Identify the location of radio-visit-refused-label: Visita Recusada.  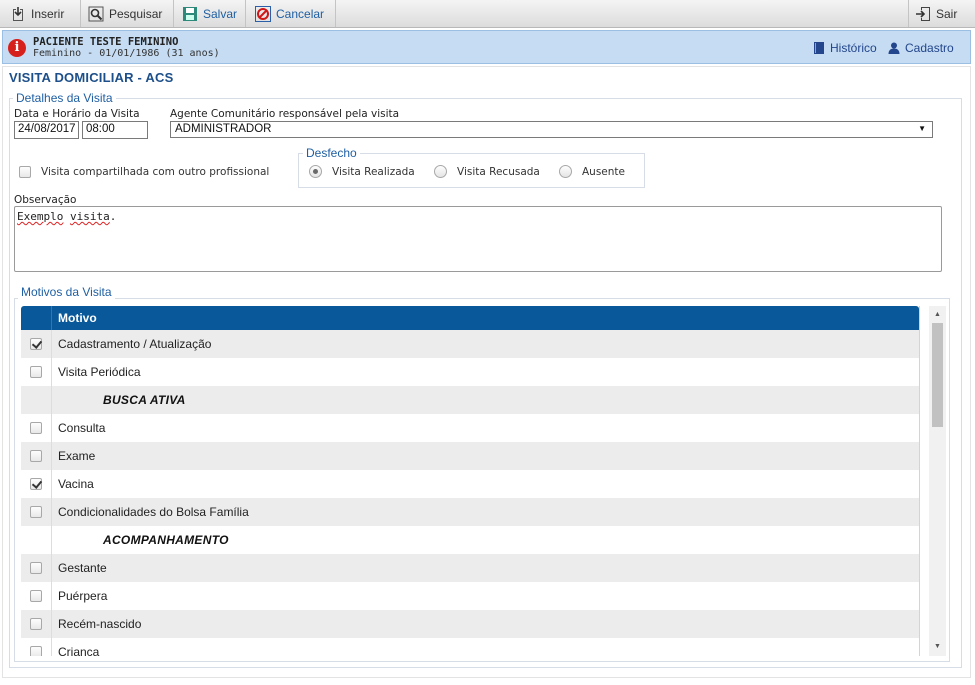
(498, 172).